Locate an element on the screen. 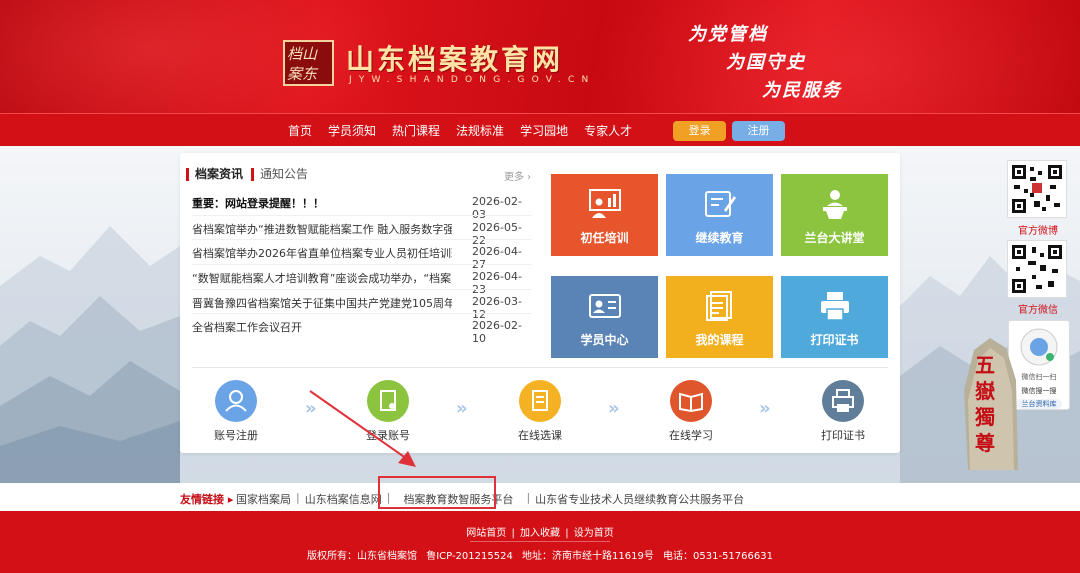  footer-icp: 鲁ICP-201215524 is located at coordinates (469, 556).